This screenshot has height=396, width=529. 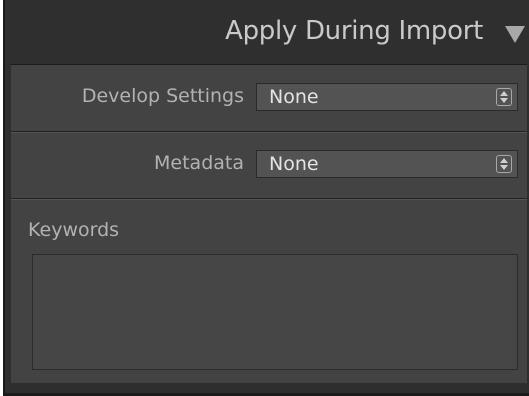 What do you see at coordinates (387, 164) in the screenshot?
I see `metadata-select: None` at bounding box center [387, 164].